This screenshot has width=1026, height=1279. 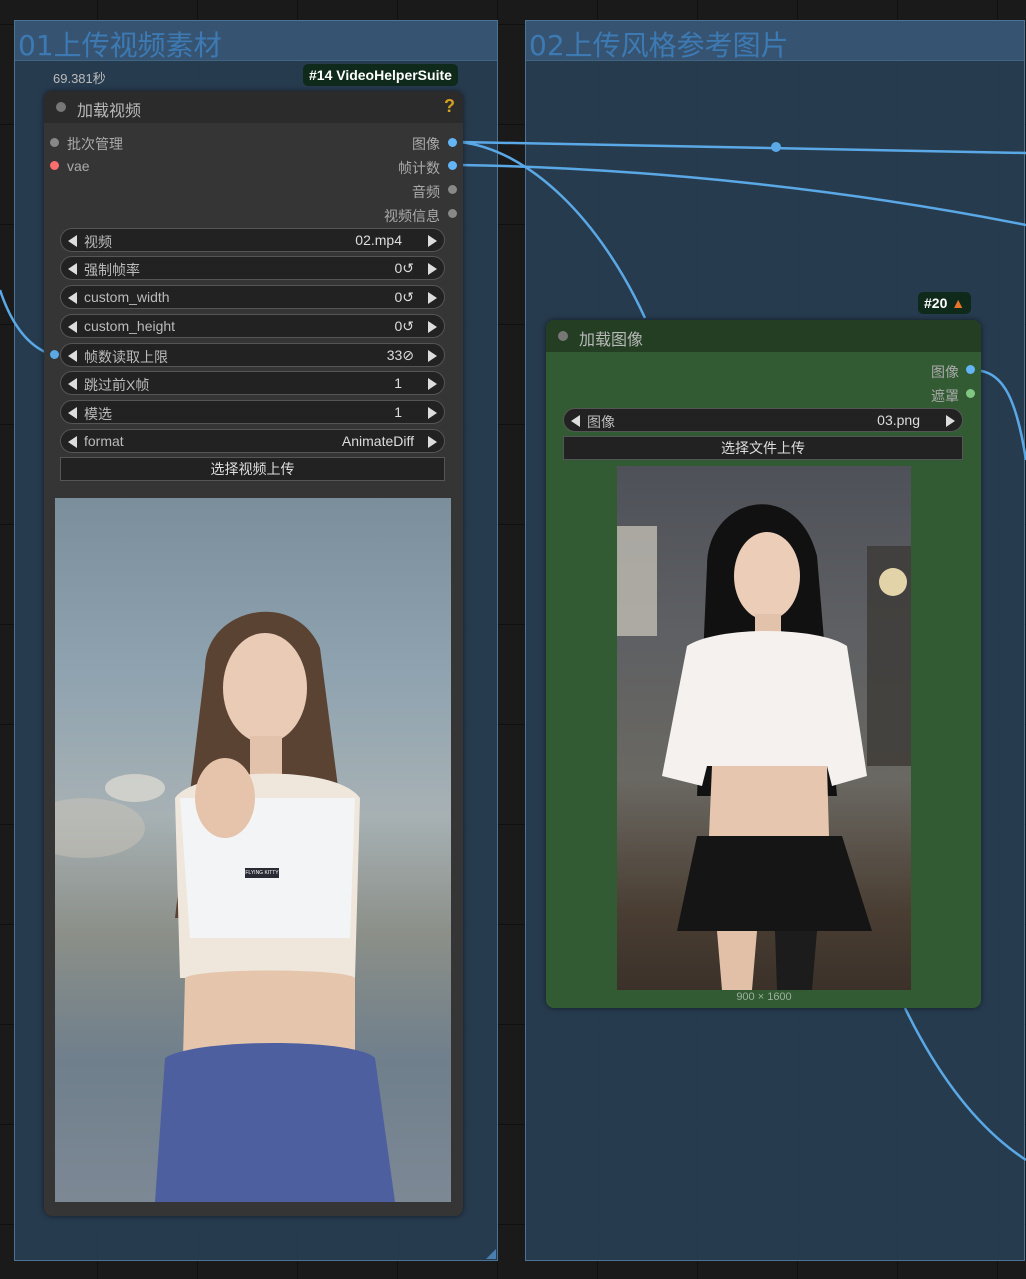 I want to click on widget-value: 02.mp4, so click(x=378, y=240).